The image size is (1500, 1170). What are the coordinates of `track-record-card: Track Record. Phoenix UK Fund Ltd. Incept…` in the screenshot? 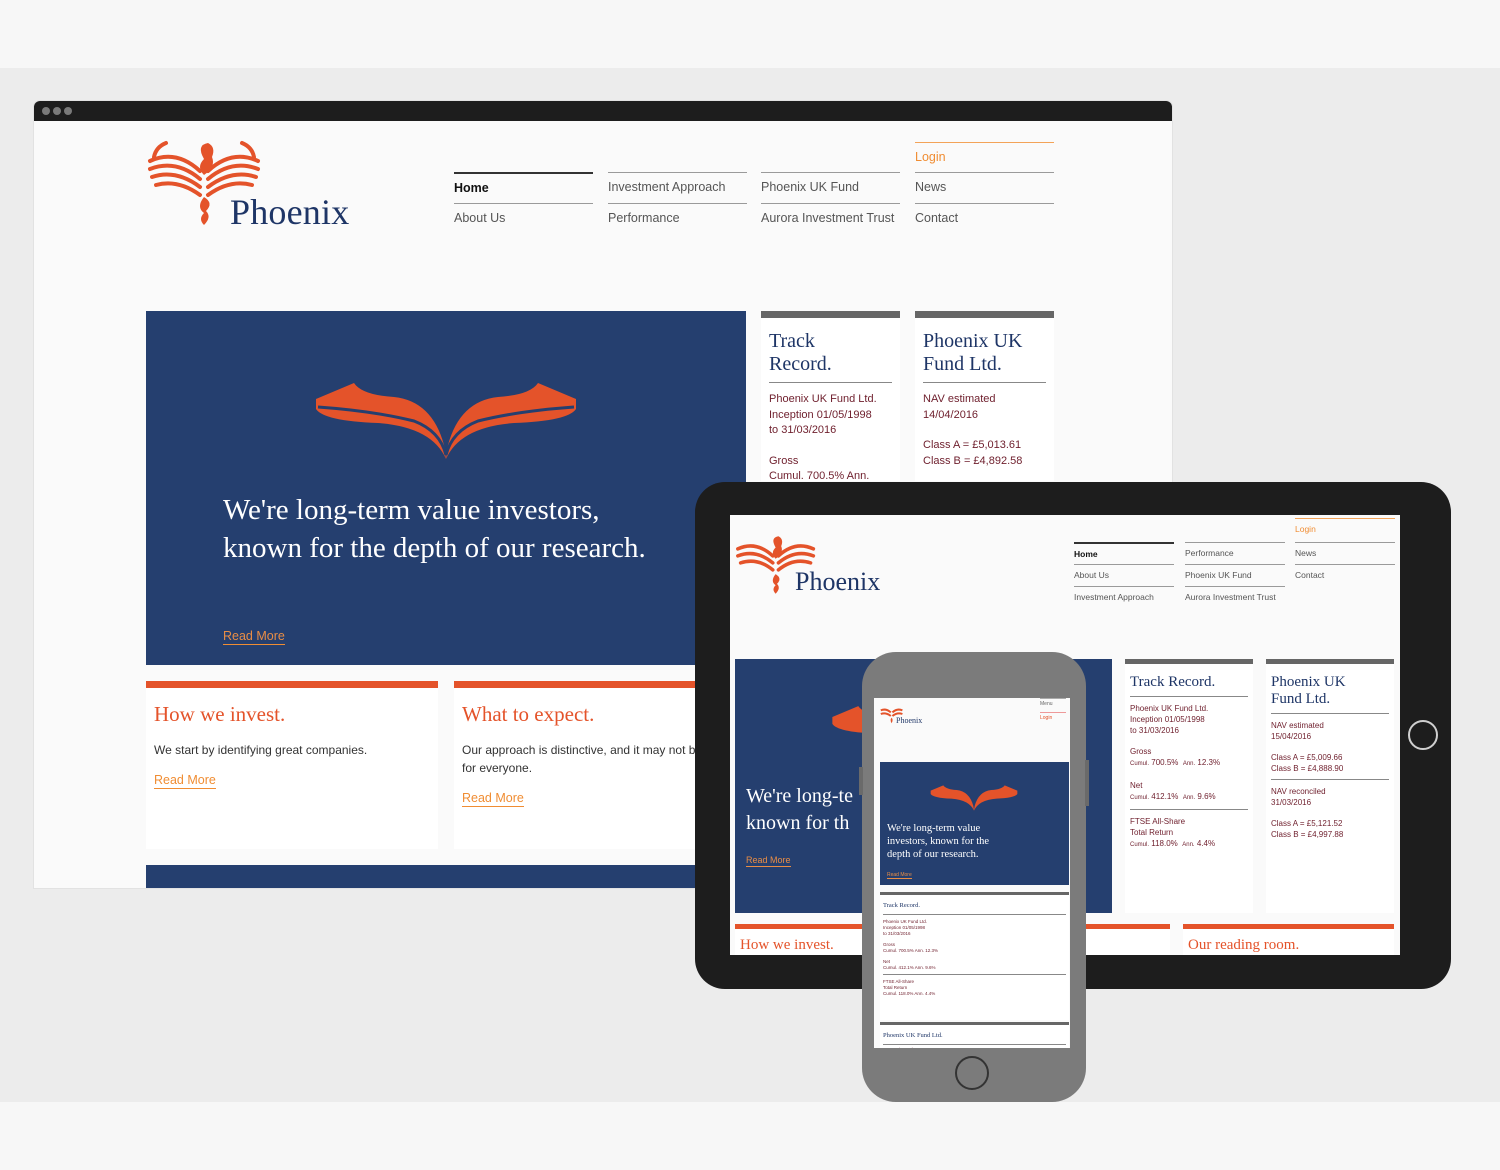 It's located at (830, 404).